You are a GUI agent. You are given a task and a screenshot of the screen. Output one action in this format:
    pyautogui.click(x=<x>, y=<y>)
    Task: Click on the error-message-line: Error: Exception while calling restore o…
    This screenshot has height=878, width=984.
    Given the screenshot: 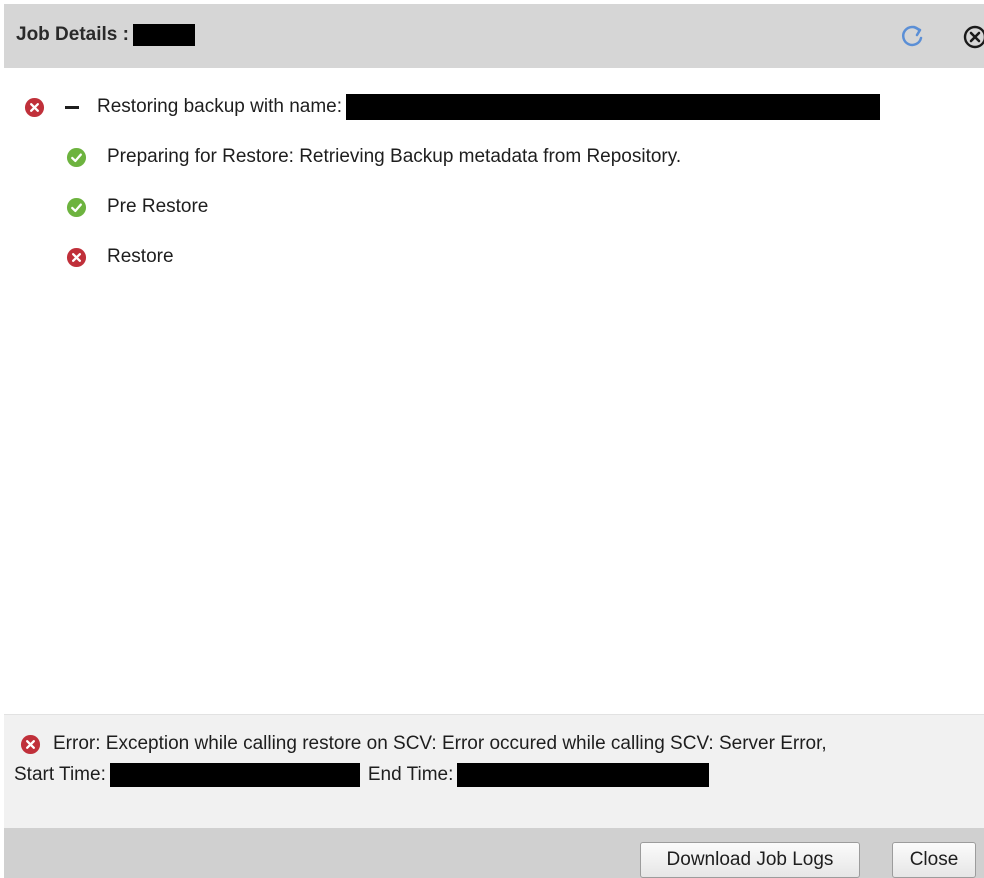 What is the action you would take?
    pyautogui.click(x=423, y=744)
    